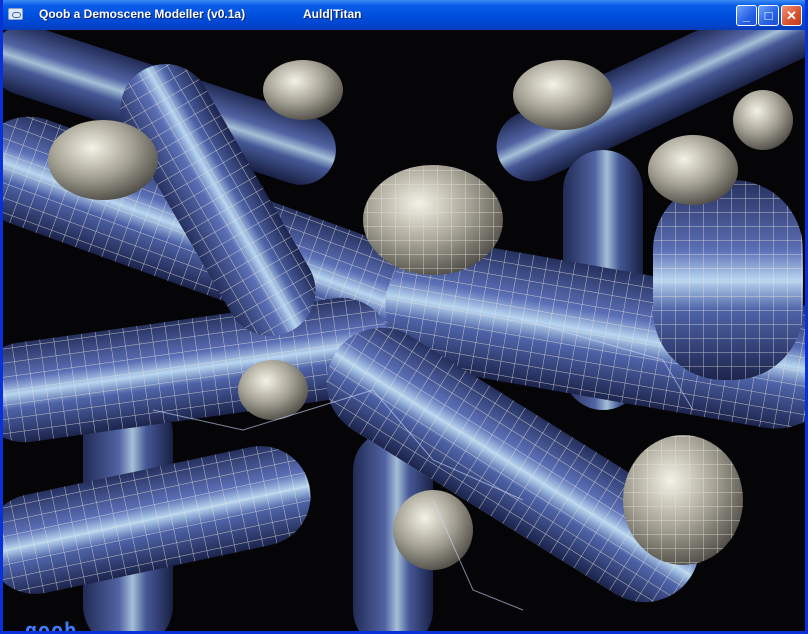 The height and width of the screenshot is (634, 808). I want to click on window-title: Qoob a Demoscene Modeller (v0.1a), so click(142, 14).